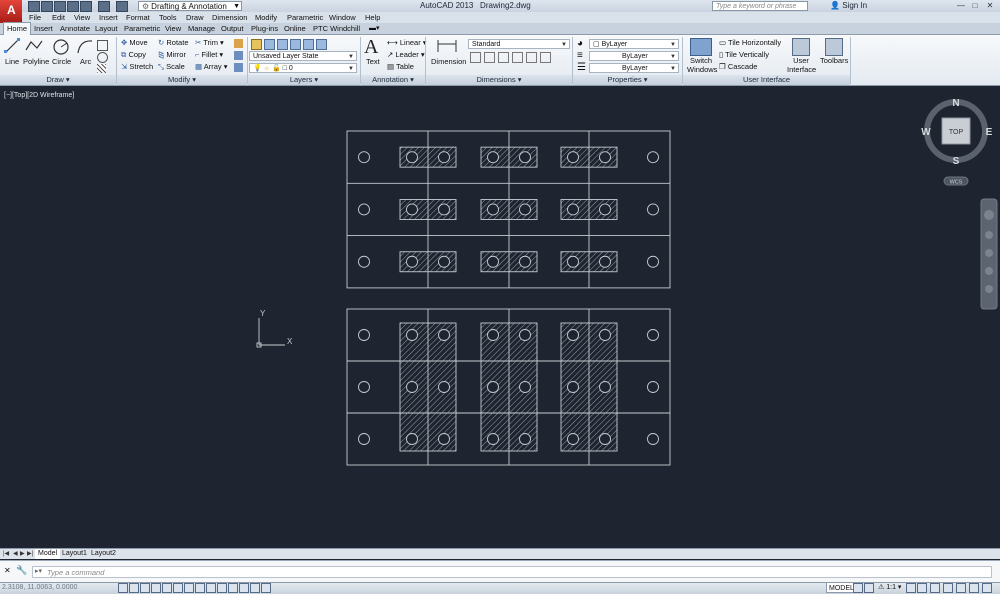  I want to click on next-tab-icon: ▶, so click(22, 554).